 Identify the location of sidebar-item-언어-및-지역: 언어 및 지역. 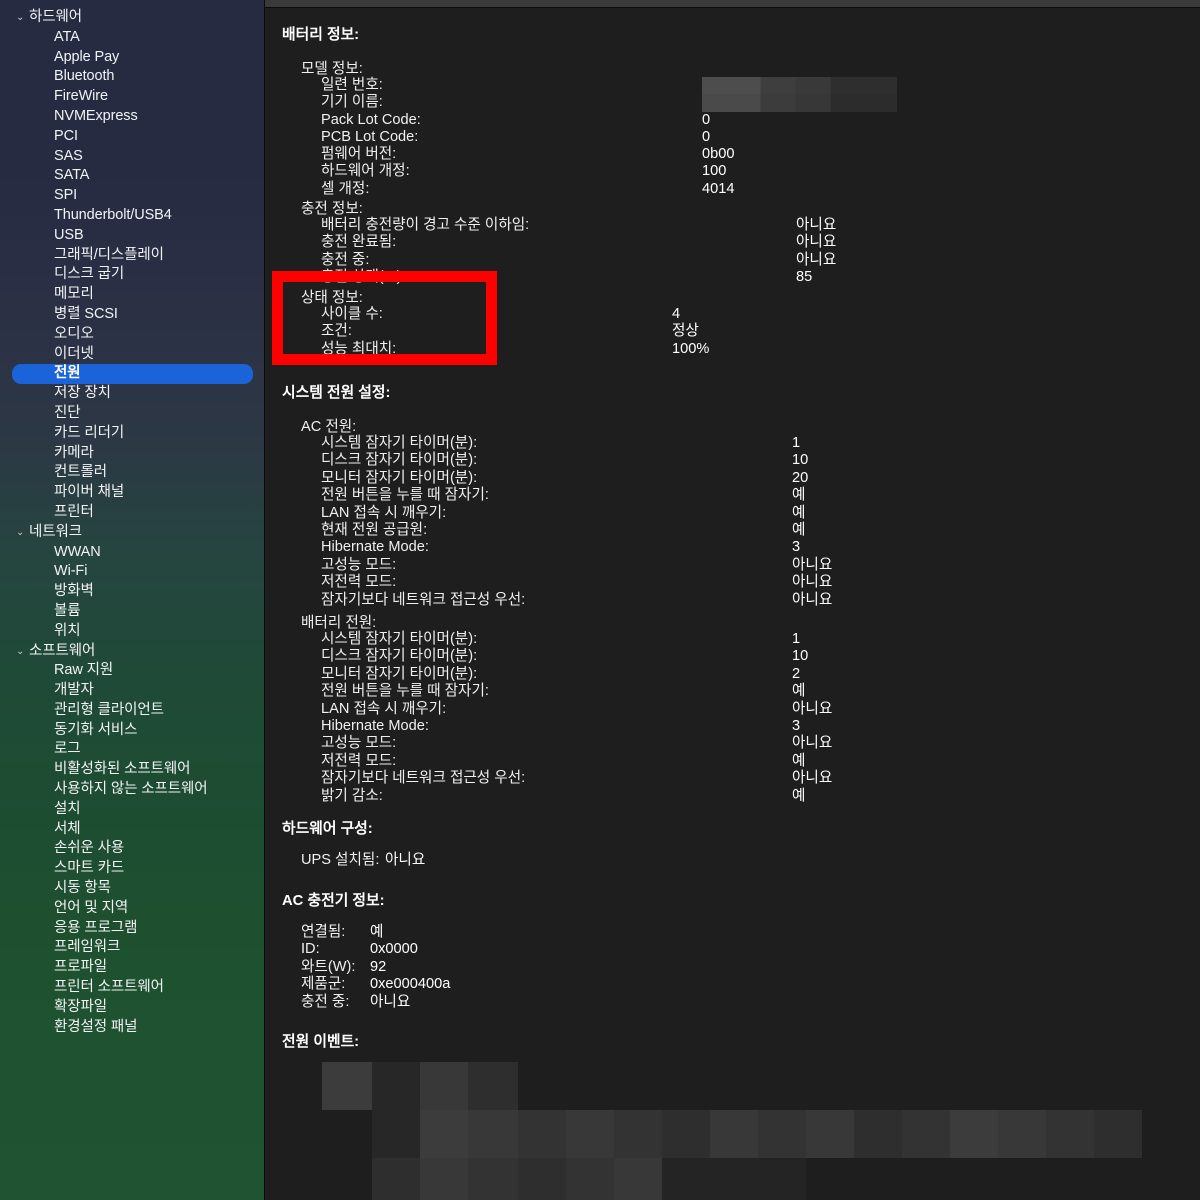
(132, 909).